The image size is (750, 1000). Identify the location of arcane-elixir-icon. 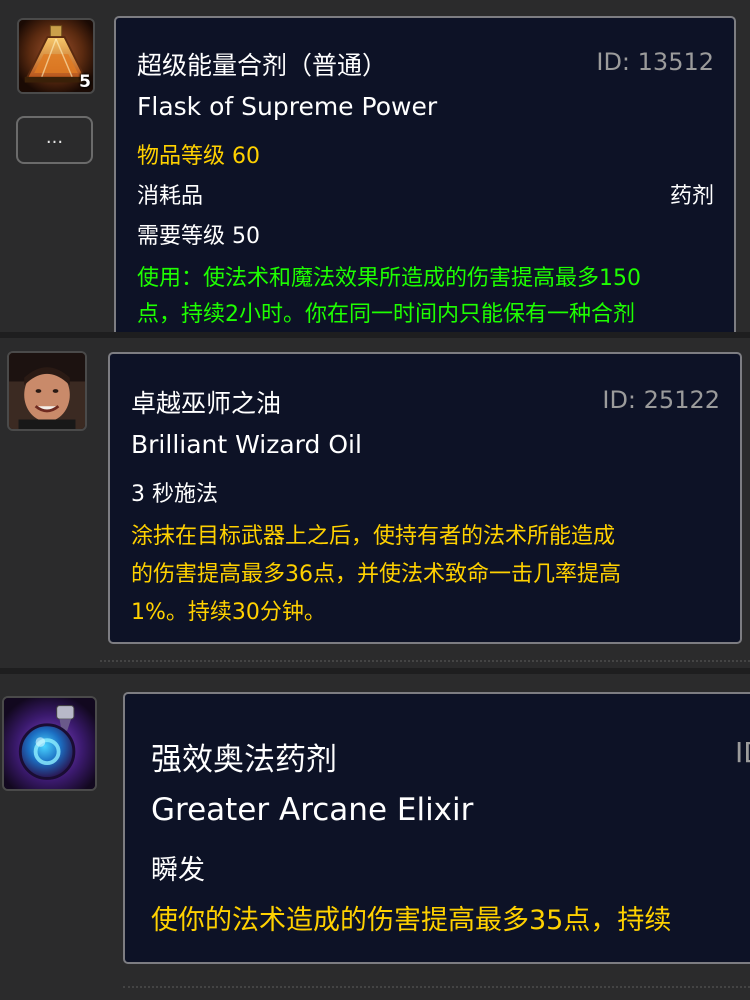
(49, 743).